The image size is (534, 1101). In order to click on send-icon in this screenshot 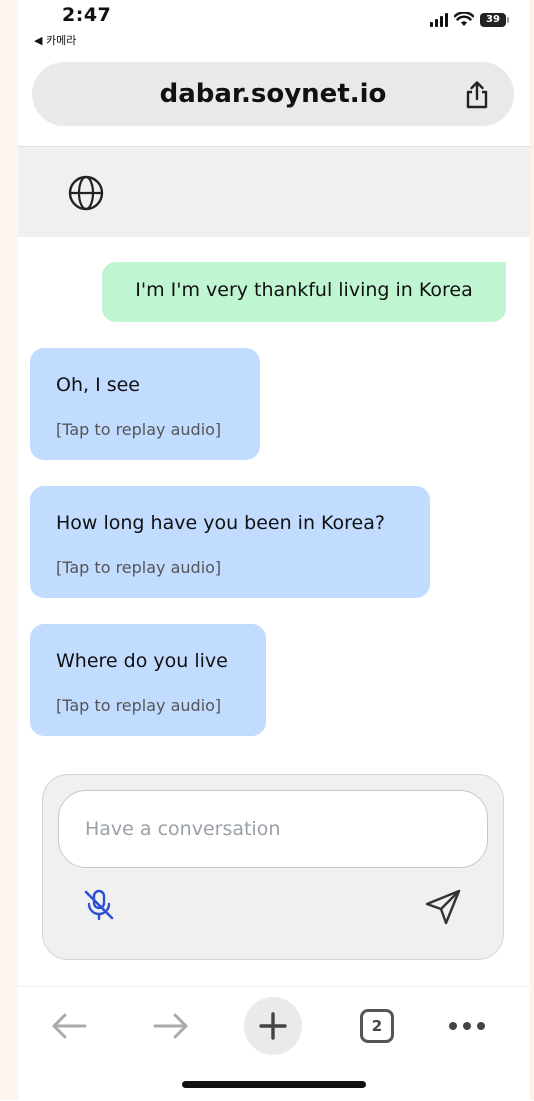, I will do `click(443, 907)`.